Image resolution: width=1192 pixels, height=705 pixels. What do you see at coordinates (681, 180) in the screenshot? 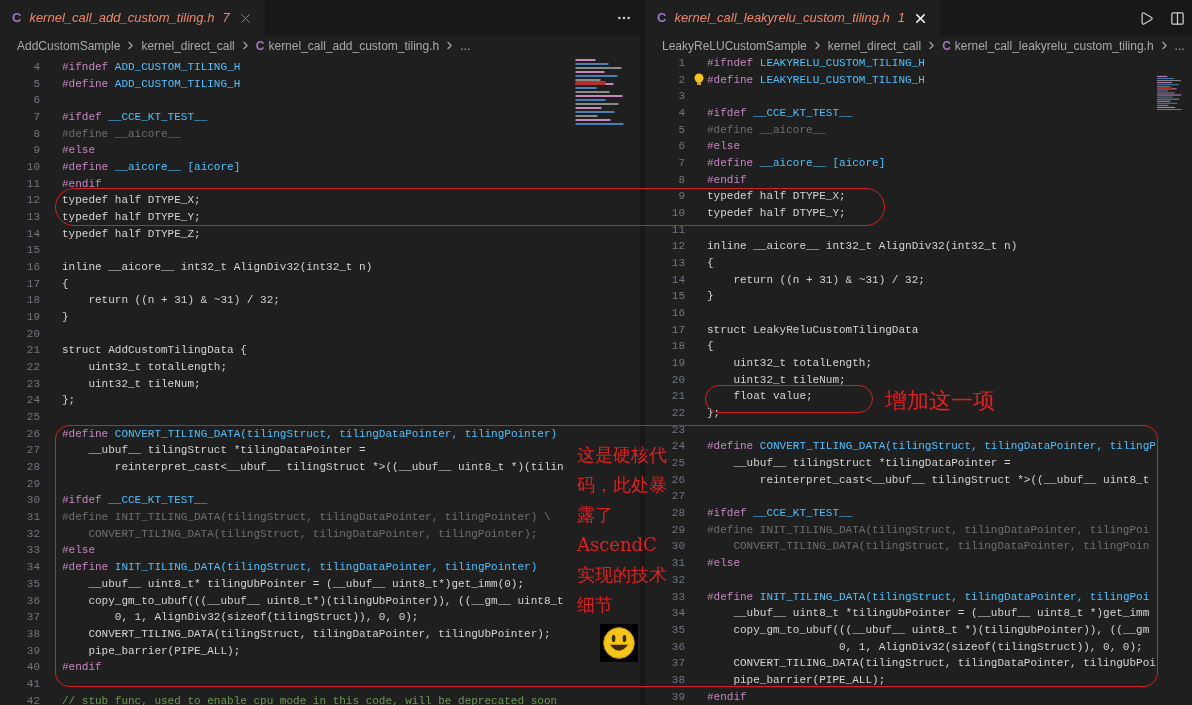
I see `line-number: 8` at bounding box center [681, 180].